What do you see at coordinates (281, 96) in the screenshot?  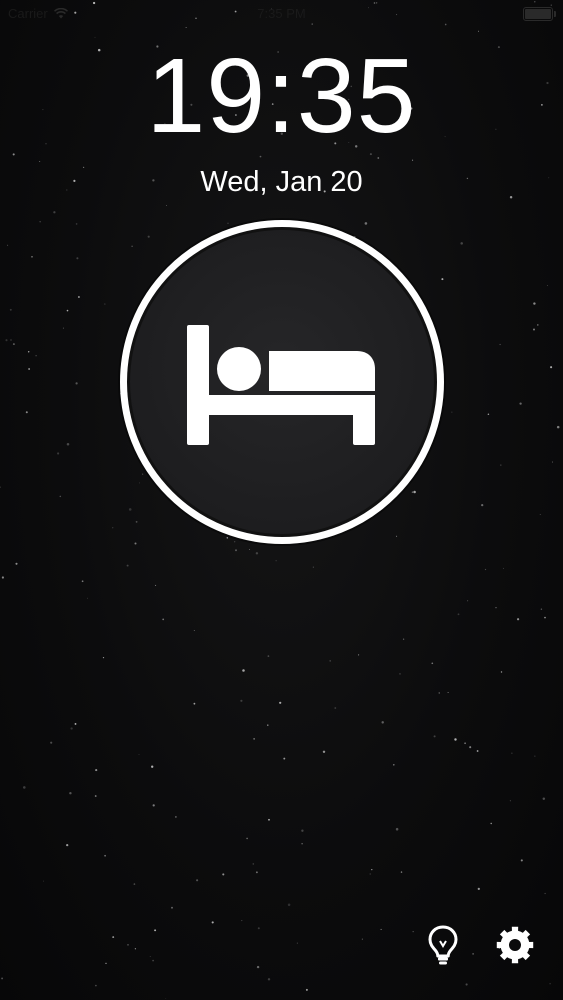 I see `clock-time: 19:35` at bounding box center [281, 96].